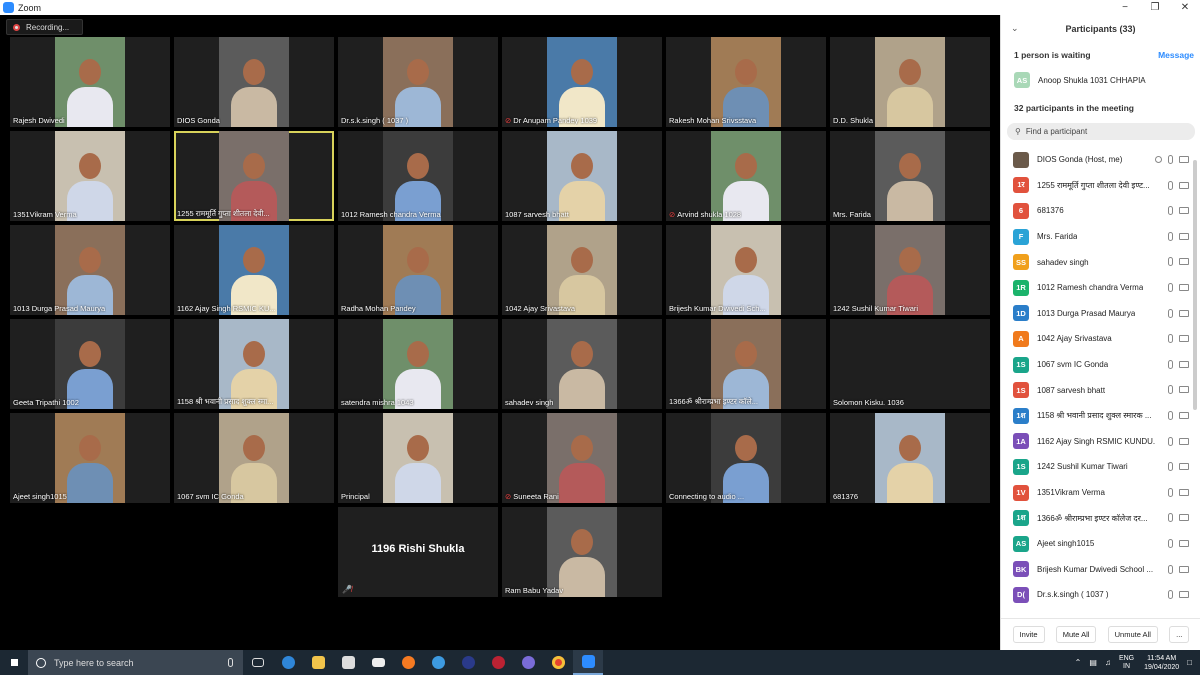  Describe the element at coordinates (1125, 7) in the screenshot. I see `minimize-button: −` at that location.